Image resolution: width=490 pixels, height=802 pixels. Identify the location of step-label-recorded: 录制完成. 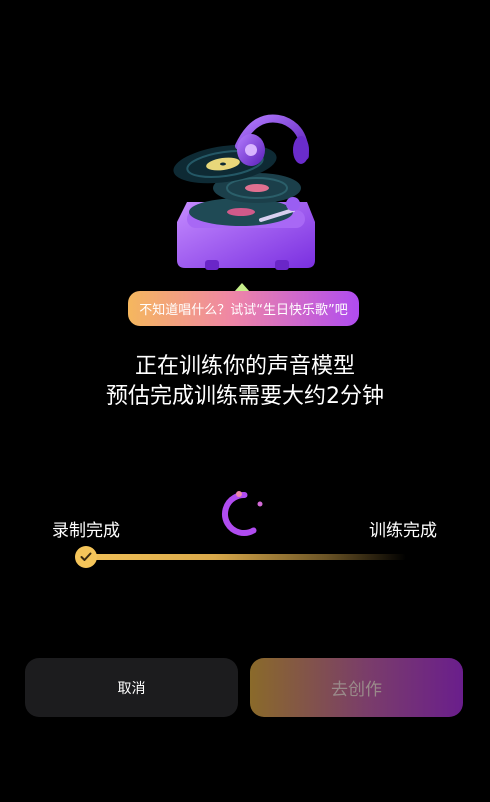
(86, 531).